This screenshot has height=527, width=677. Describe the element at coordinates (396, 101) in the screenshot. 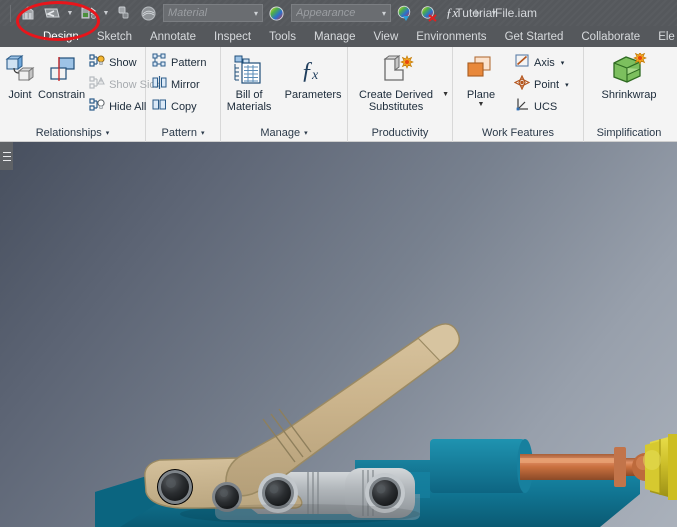

I see `create-derived-substitutes-label: Create Derived Substitutes` at that location.